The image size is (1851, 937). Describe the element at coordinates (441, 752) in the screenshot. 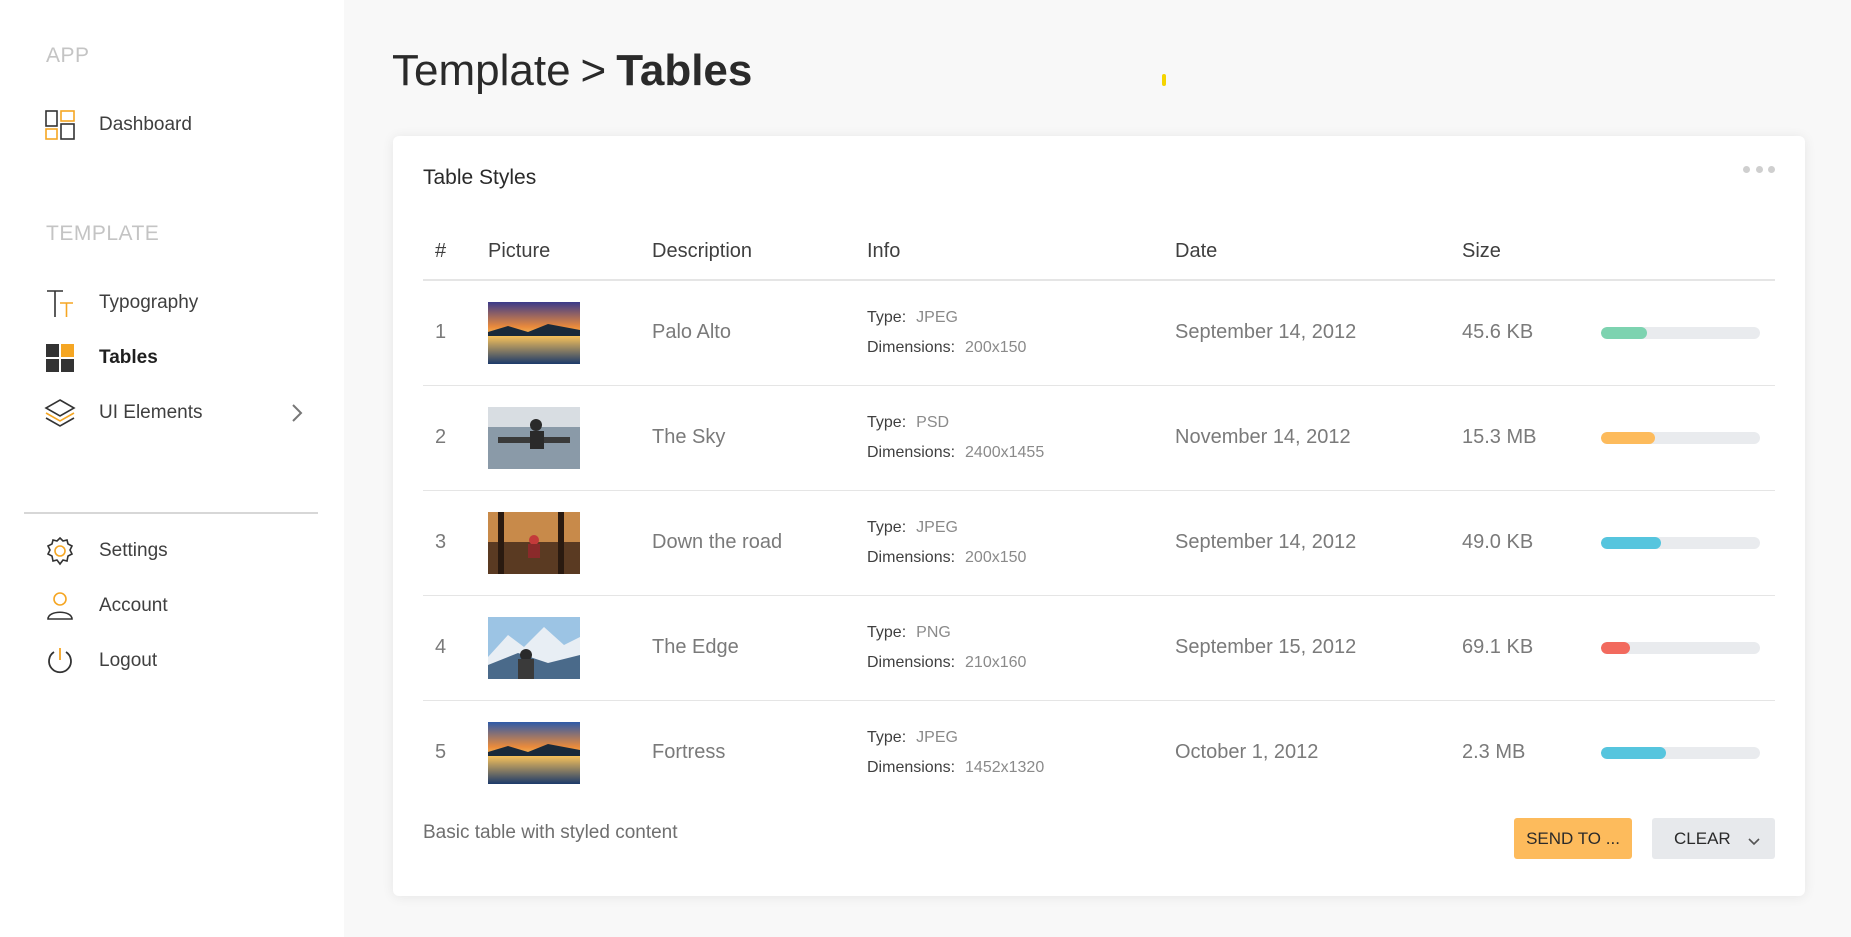

I see `row-number: 5` at that location.